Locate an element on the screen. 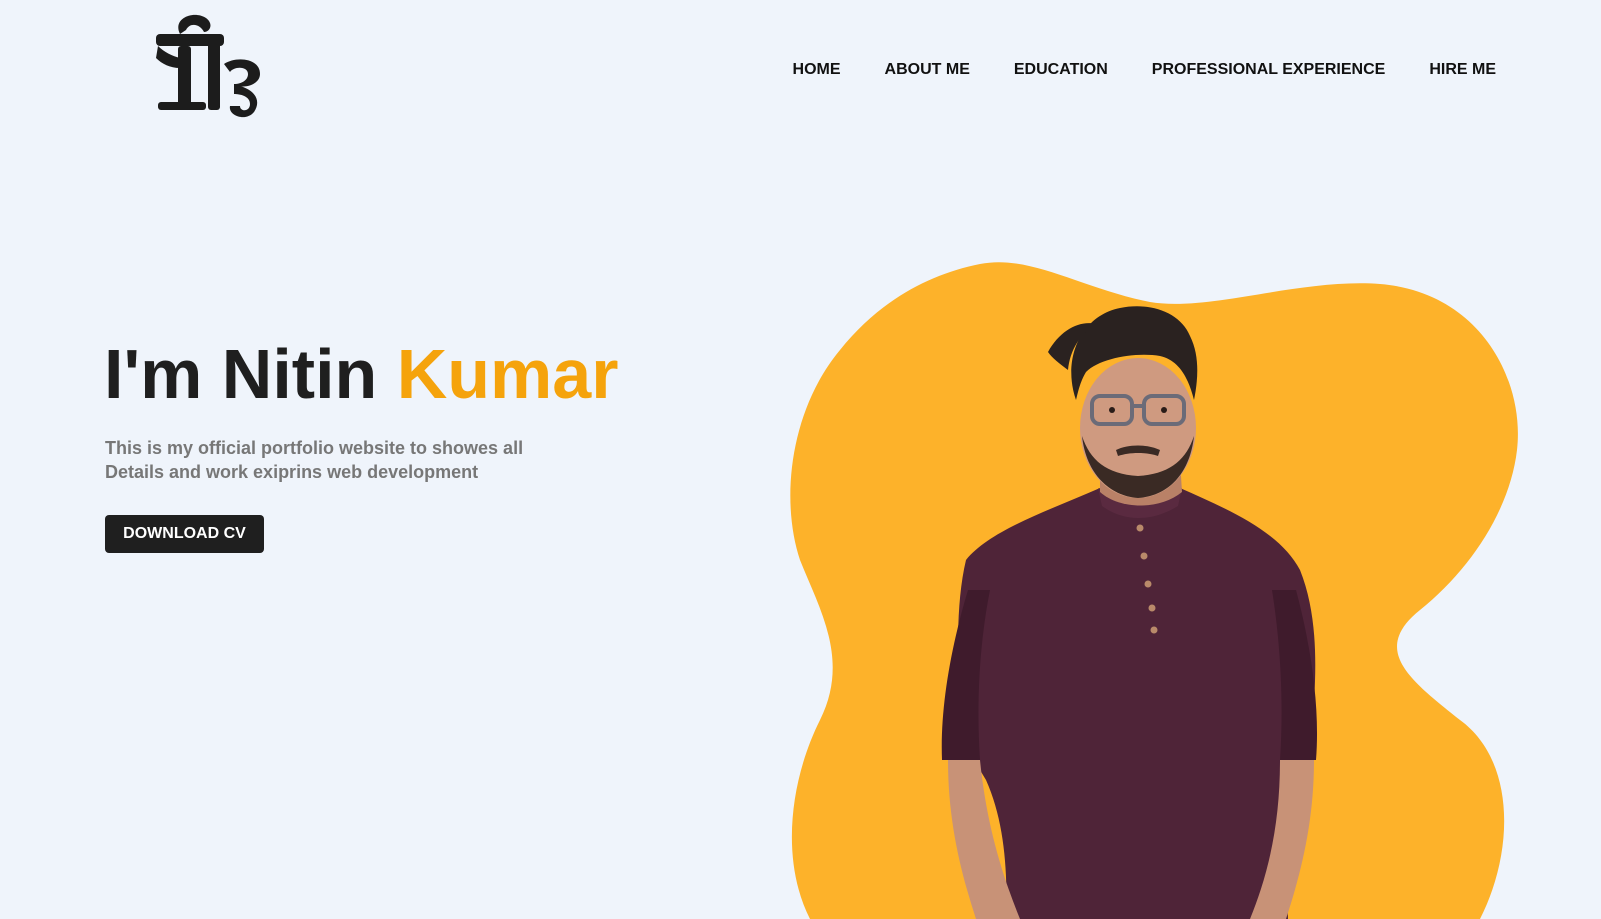  nav-item-home: HOME is located at coordinates (817, 70).